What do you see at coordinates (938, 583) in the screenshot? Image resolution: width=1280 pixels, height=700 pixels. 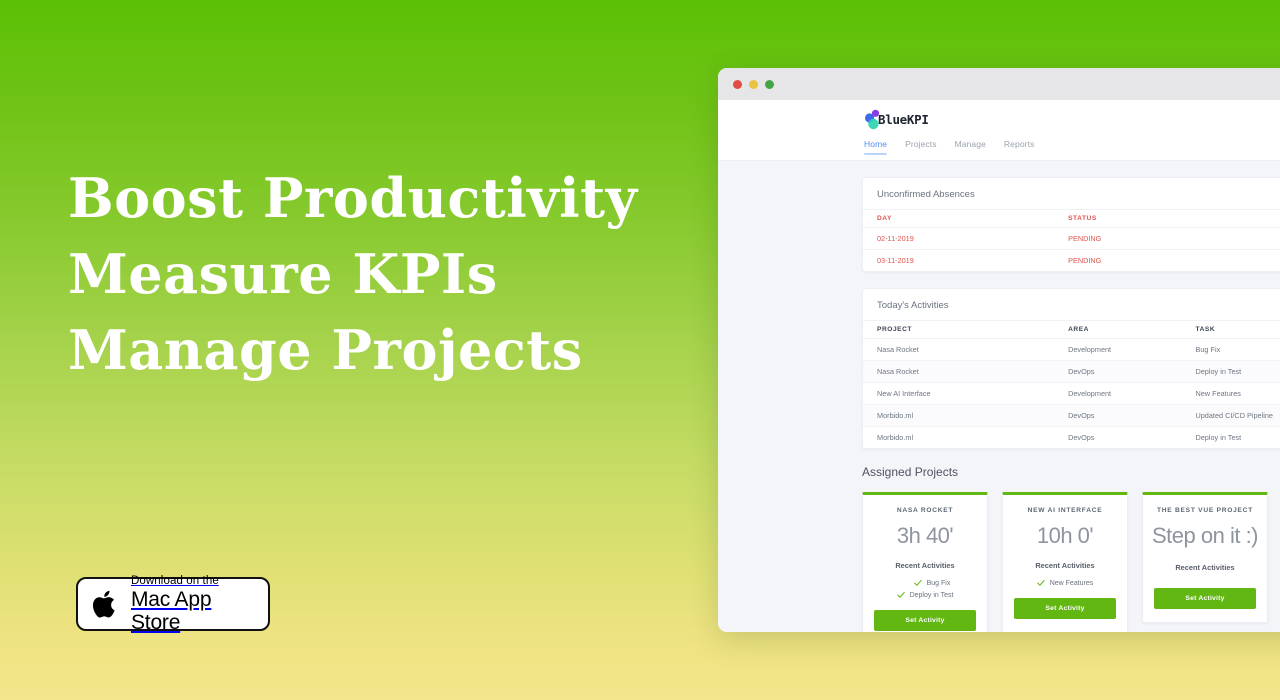 I see `activity-label: Bug Fix` at bounding box center [938, 583].